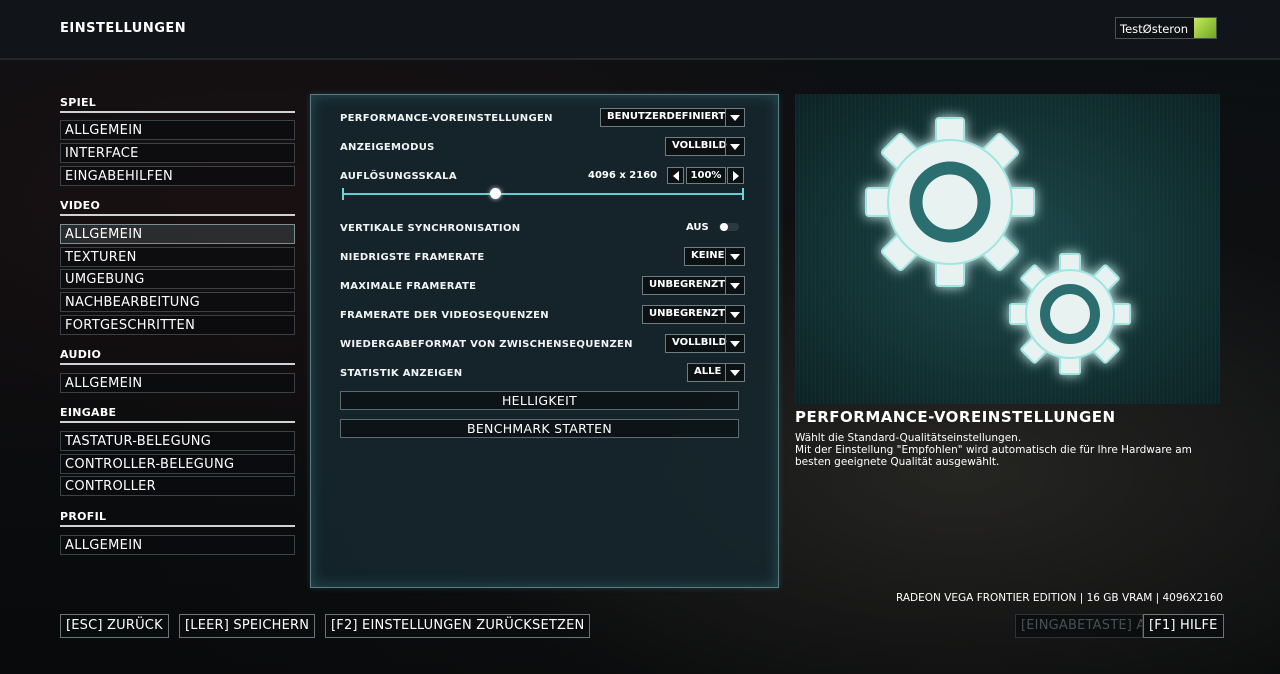 Image resolution: width=1280 pixels, height=674 pixels. I want to click on nav-audio-allgemein: ALLGEMEIN, so click(177, 383).